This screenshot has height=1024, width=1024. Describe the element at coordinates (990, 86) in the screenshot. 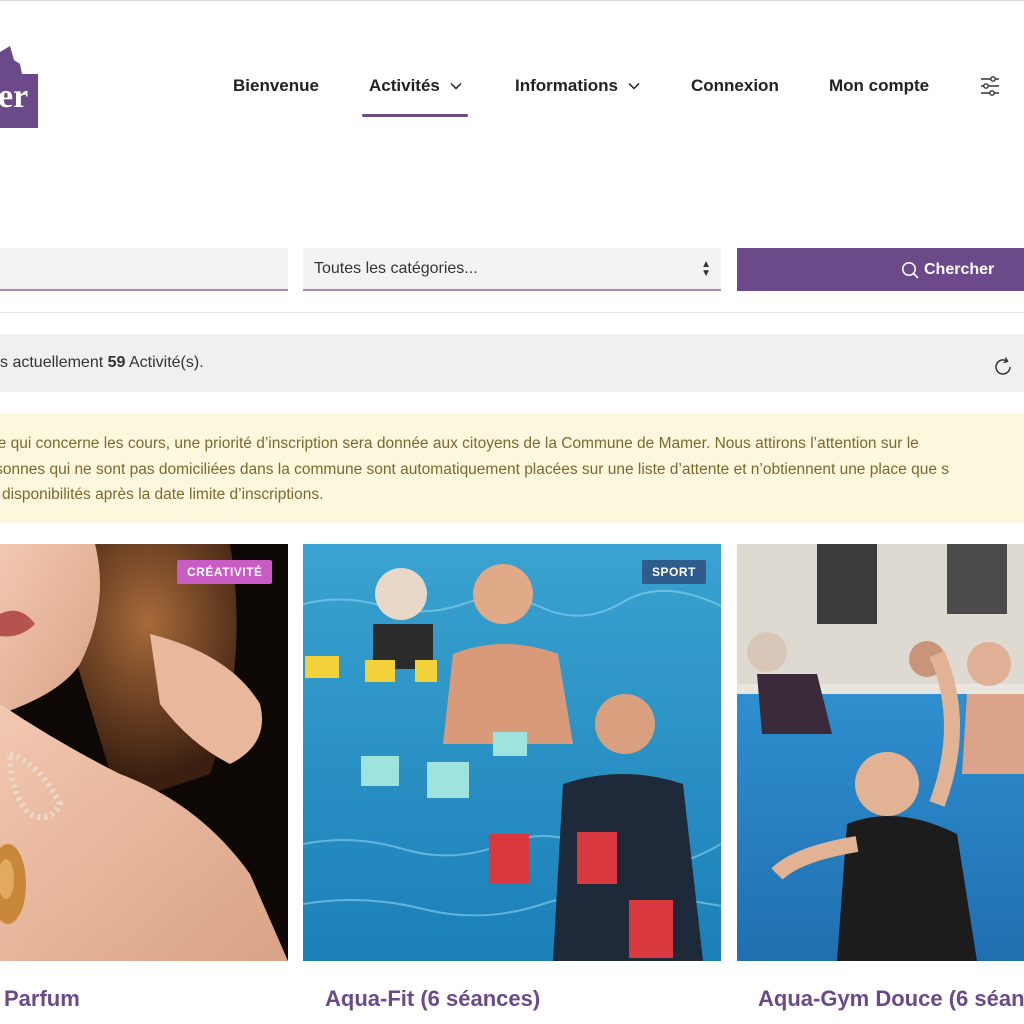

I see `settings-sliders-icon` at that location.